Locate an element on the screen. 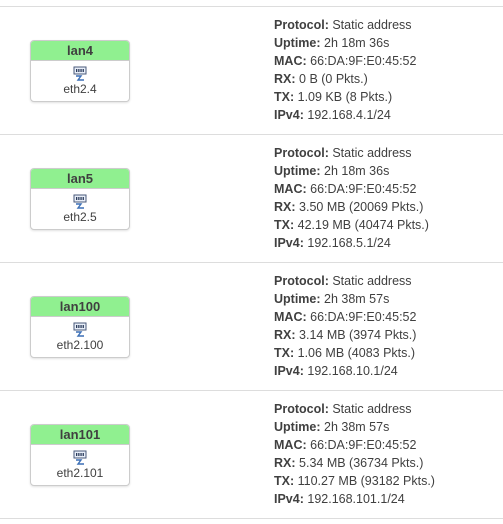 This screenshot has height=524, width=503. ipv4-value: 192.168.10.1/24 is located at coordinates (352, 371).